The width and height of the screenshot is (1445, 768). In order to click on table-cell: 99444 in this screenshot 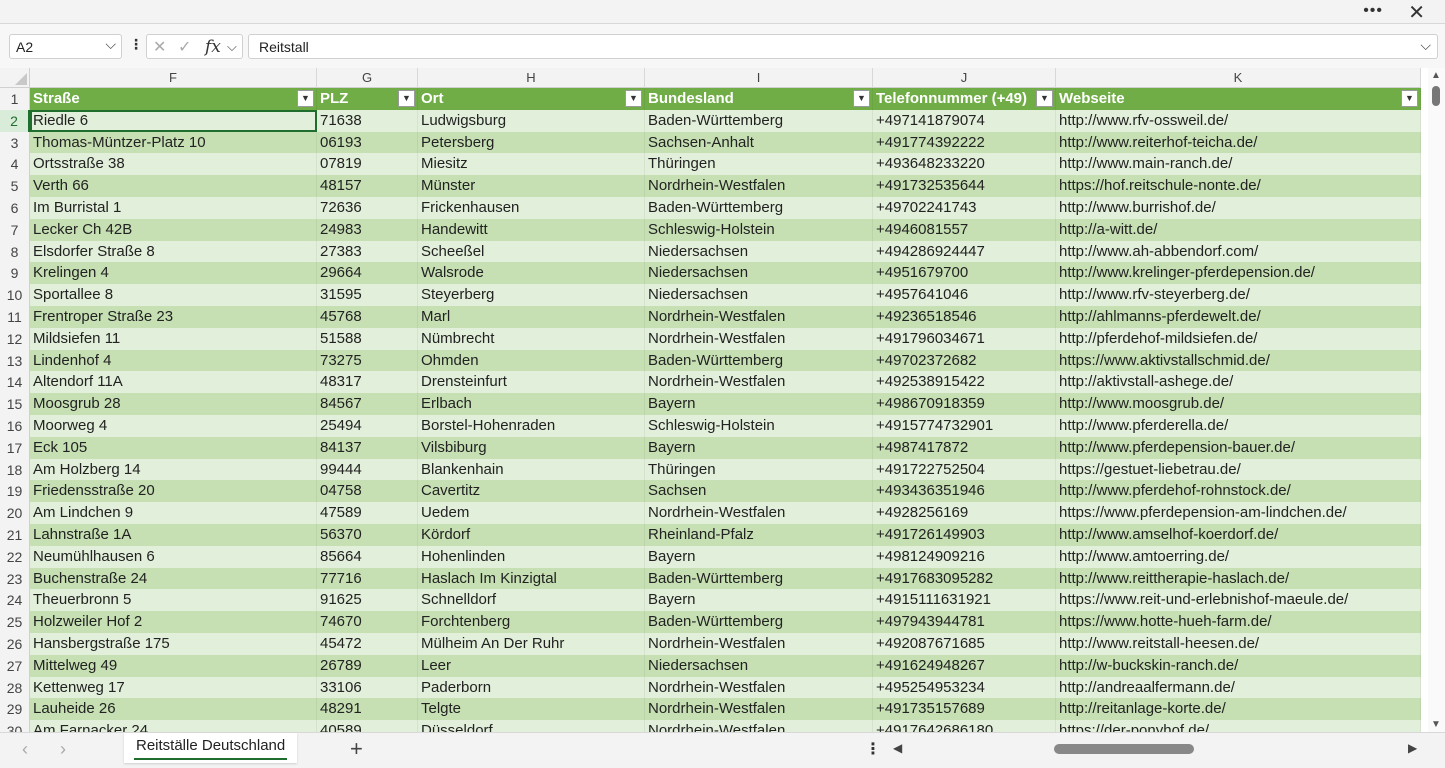, I will do `click(367, 469)`.